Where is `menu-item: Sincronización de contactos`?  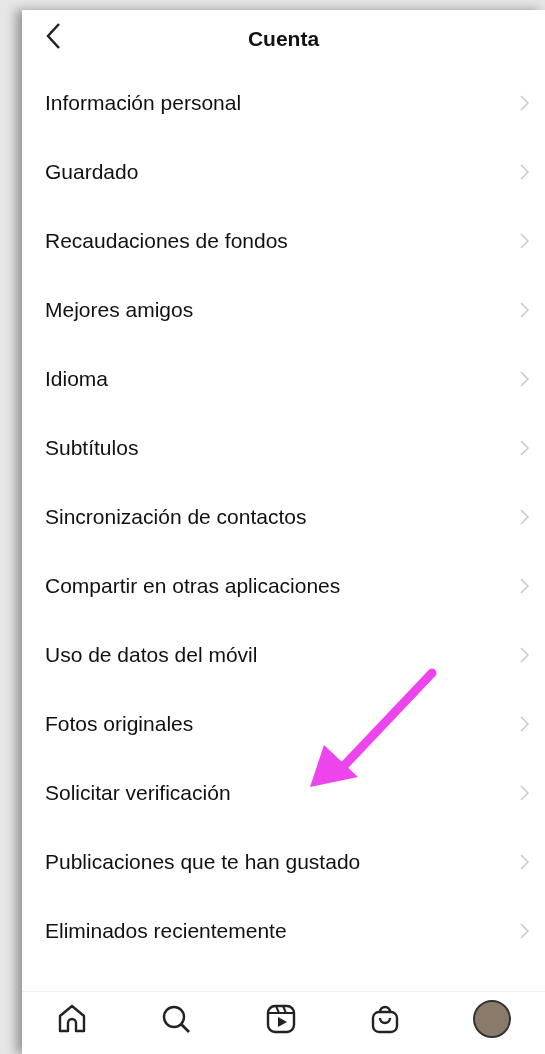 menu-item: Sincronización de contactos is located at coordinates (283, 516).